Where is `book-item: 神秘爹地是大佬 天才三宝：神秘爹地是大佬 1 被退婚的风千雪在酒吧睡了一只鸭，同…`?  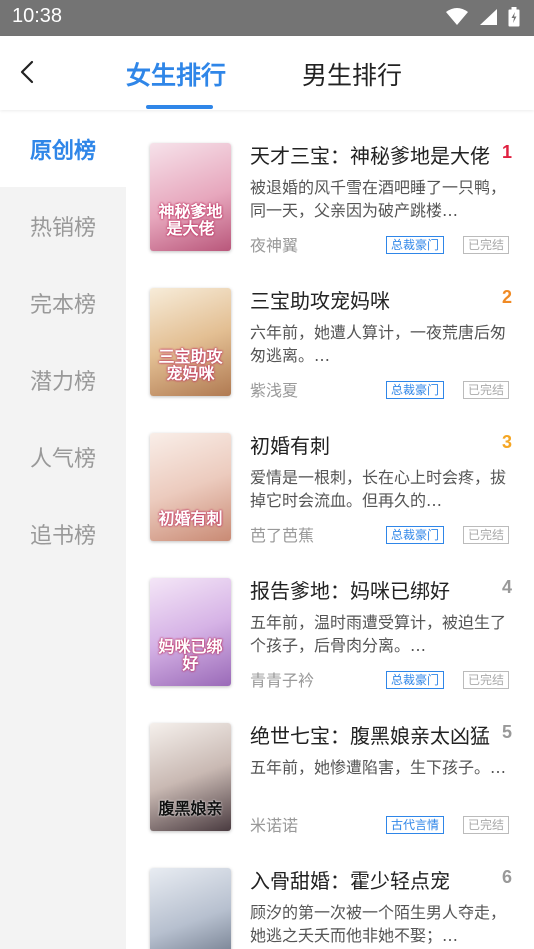
book-item: 神秘爹地是大佬 天才三宝：神秘爹地是大佬 1 被退婚的风千雪在酒吧睡了一只鸭，同… is located at coordinates (330, 182).